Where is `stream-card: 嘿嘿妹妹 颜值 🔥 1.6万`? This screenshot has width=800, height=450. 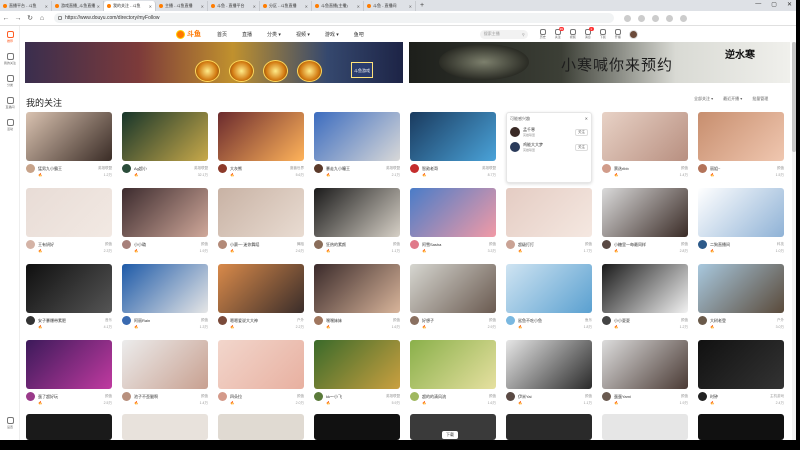 stream-card: 嘿嘿妹妹 颜值 🔥 1.6万 is located at coordinates (357, 299).